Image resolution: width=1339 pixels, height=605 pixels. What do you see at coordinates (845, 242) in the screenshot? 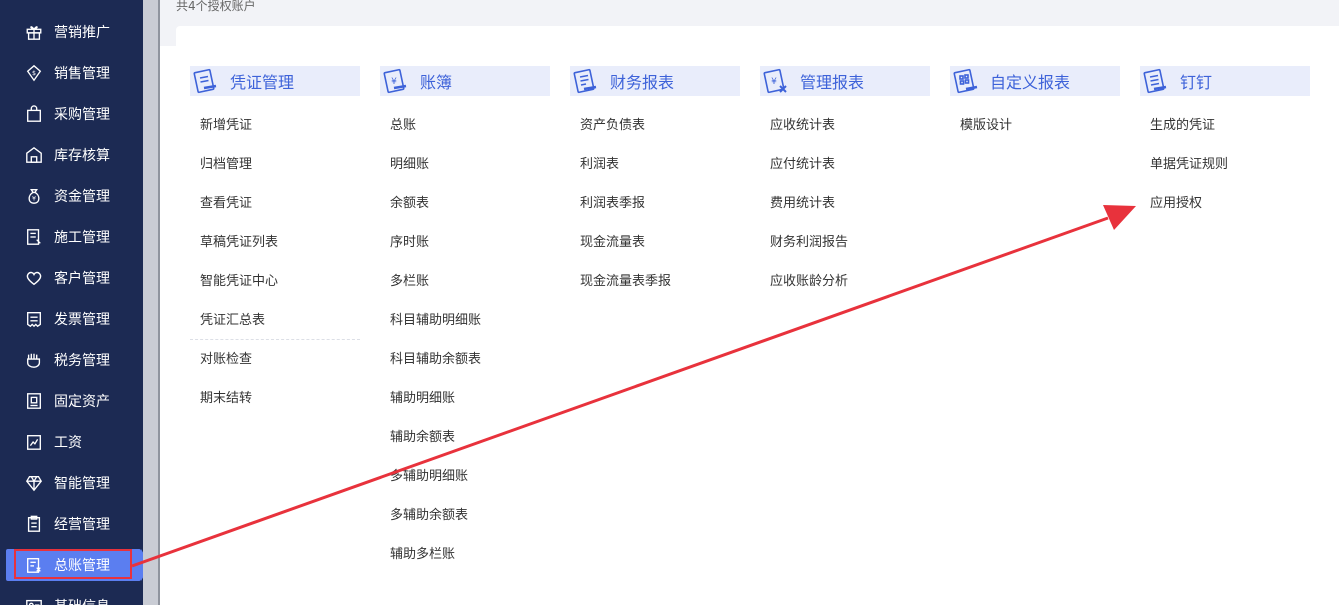
I see `menu-item: 财务利润报告` at bounding box center [845, 242].